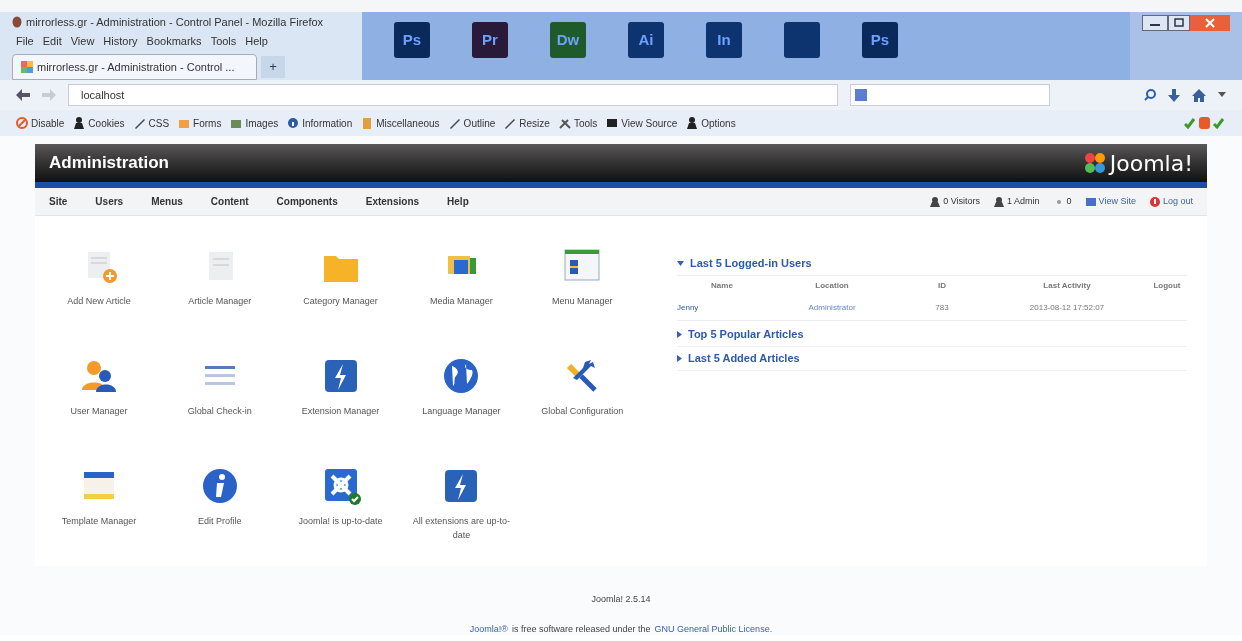 This screenshot has width=1242, height=641. I want to click on column-header: Logout, so click(1167, 286).